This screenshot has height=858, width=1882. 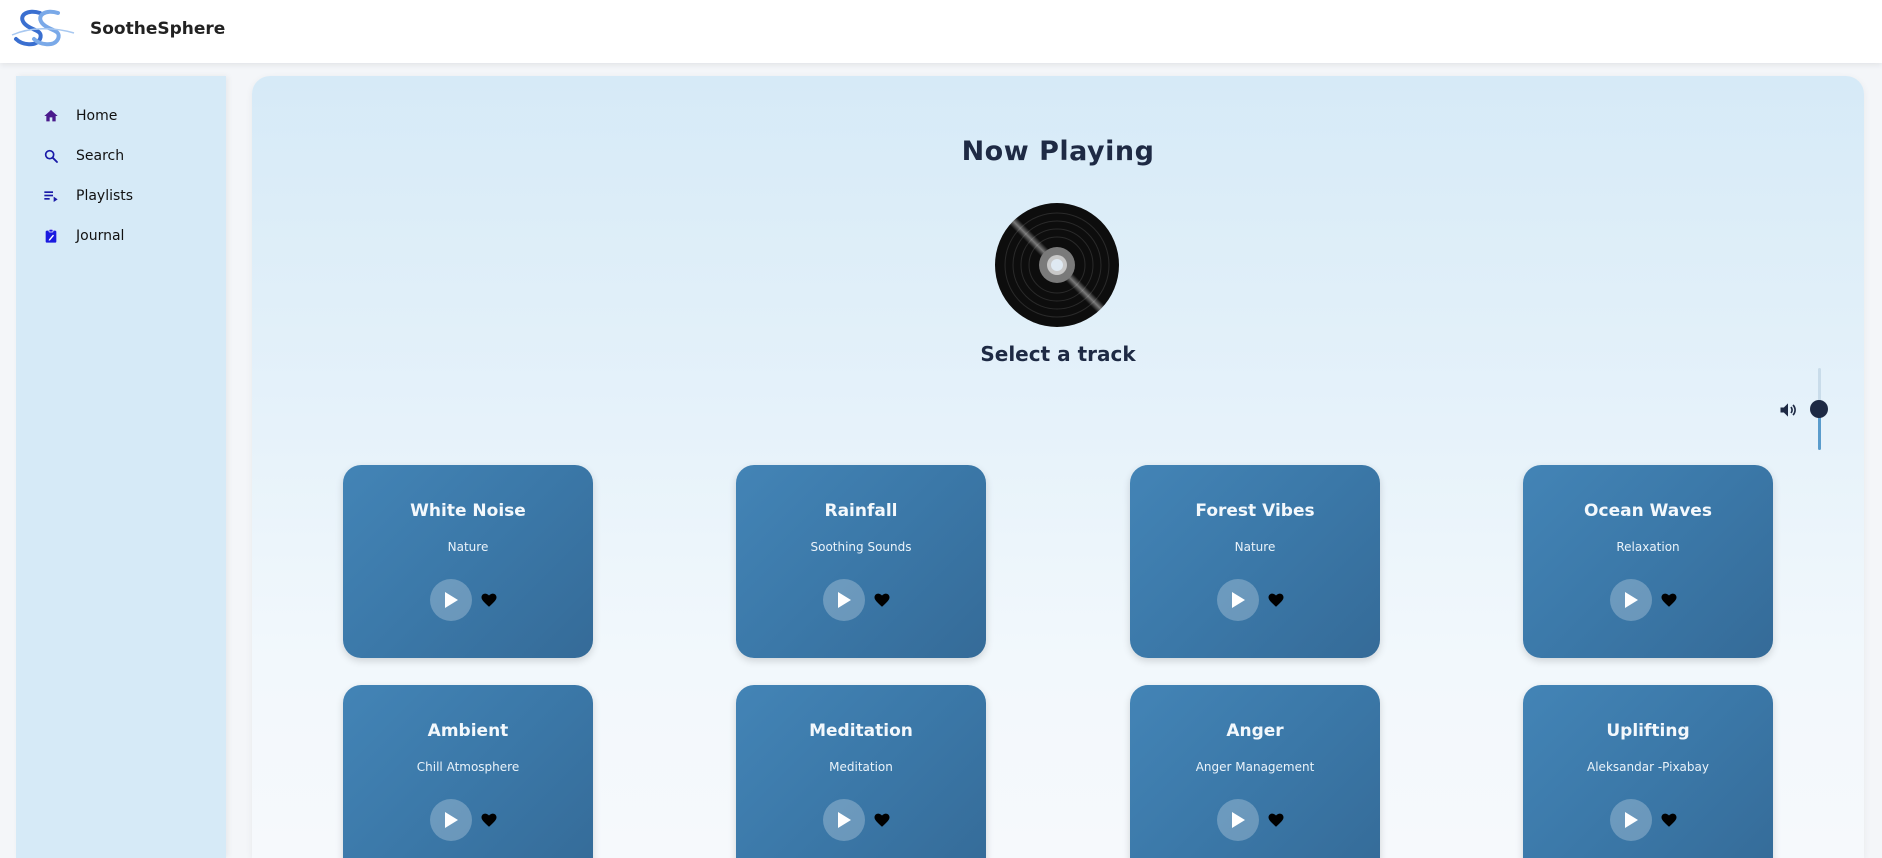 I want to click on track-card-subtitle: Chill Atmosphere, so click(x=468, y=767).